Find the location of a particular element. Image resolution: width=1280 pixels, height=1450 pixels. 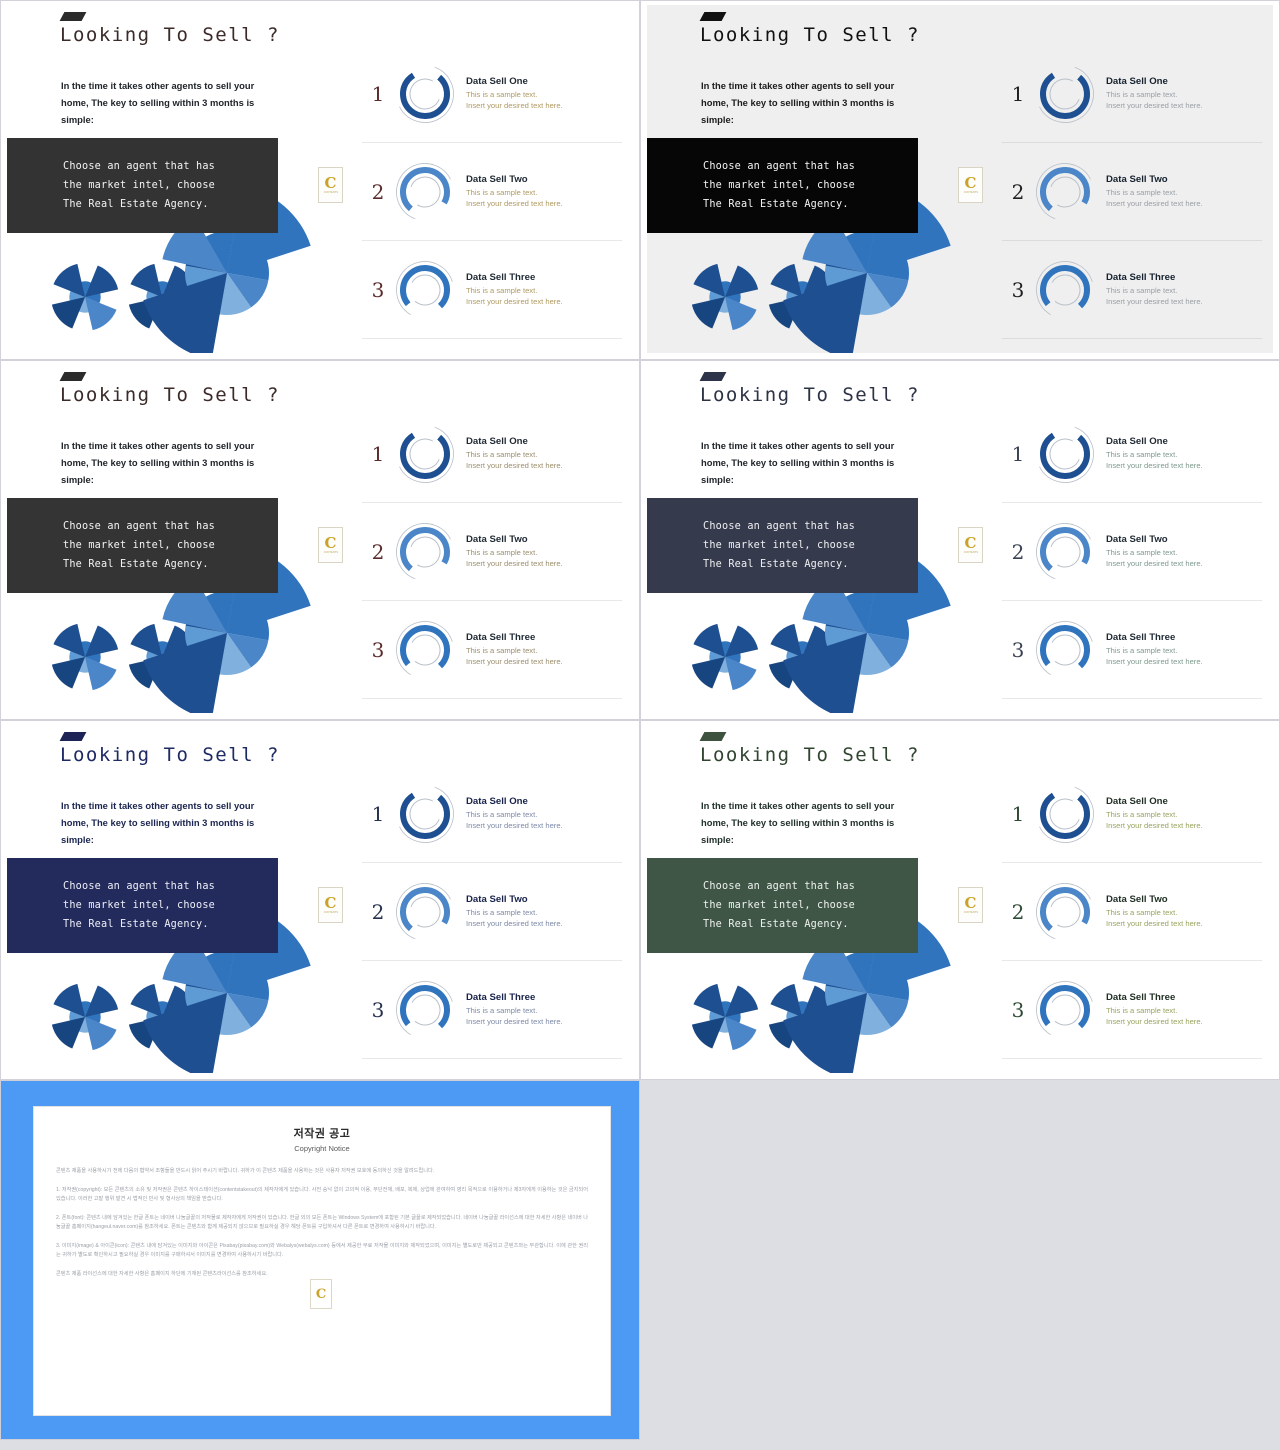

contents-logo-badge: C CONTENTS is located at coordinates (970, 905).